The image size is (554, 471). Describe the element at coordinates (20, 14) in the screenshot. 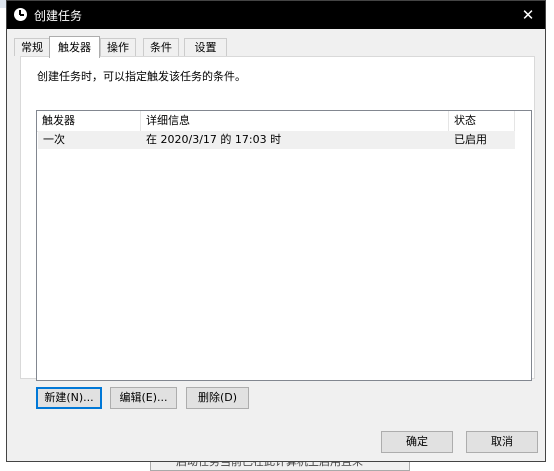

I see `clock-icon` at that location.